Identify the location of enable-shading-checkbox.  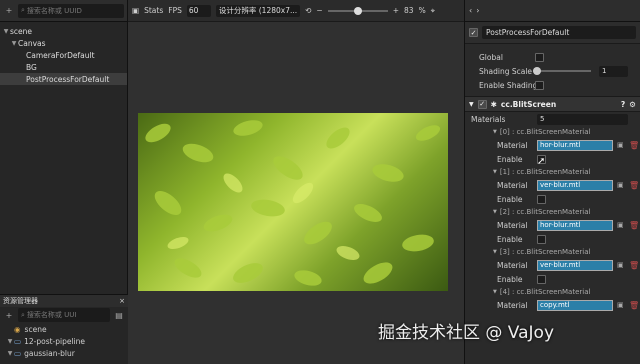
(539, 85).